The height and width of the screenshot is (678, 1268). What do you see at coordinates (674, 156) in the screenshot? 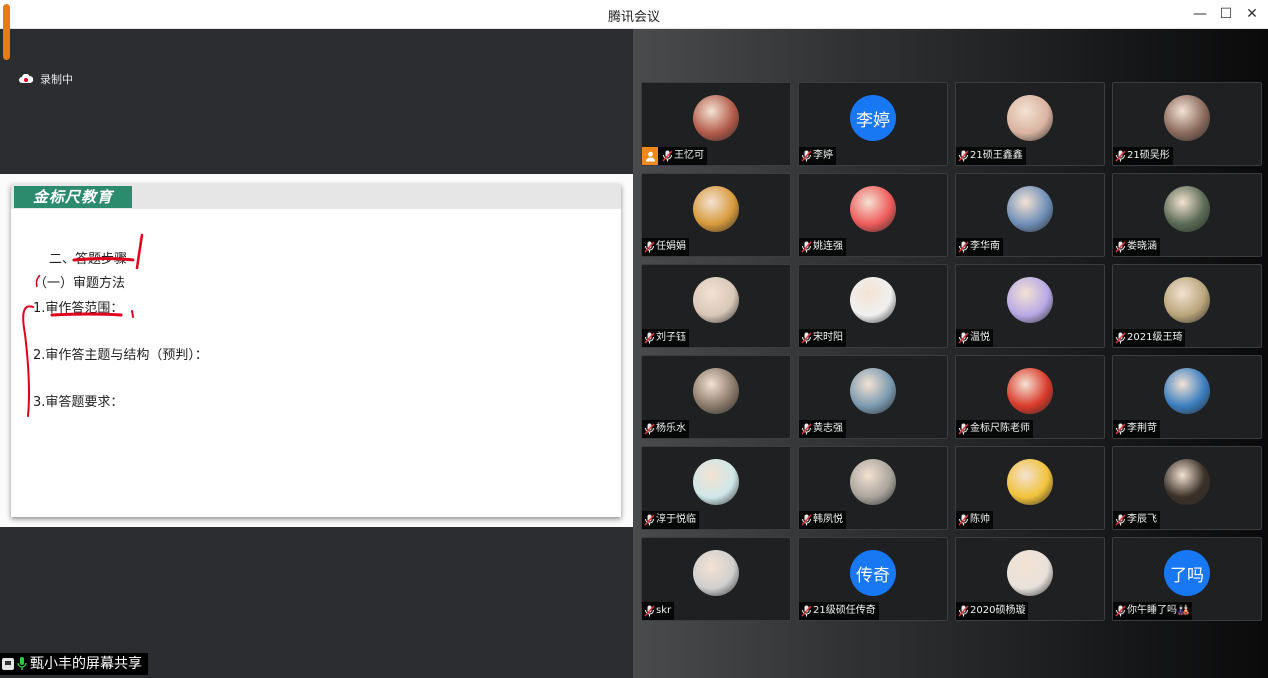
I see `nameplate: 王忆可` at bounding box center [674, 156].